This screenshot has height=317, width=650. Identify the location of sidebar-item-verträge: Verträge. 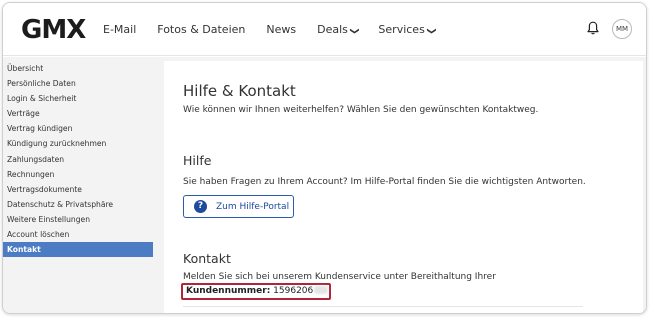
(81, 113).